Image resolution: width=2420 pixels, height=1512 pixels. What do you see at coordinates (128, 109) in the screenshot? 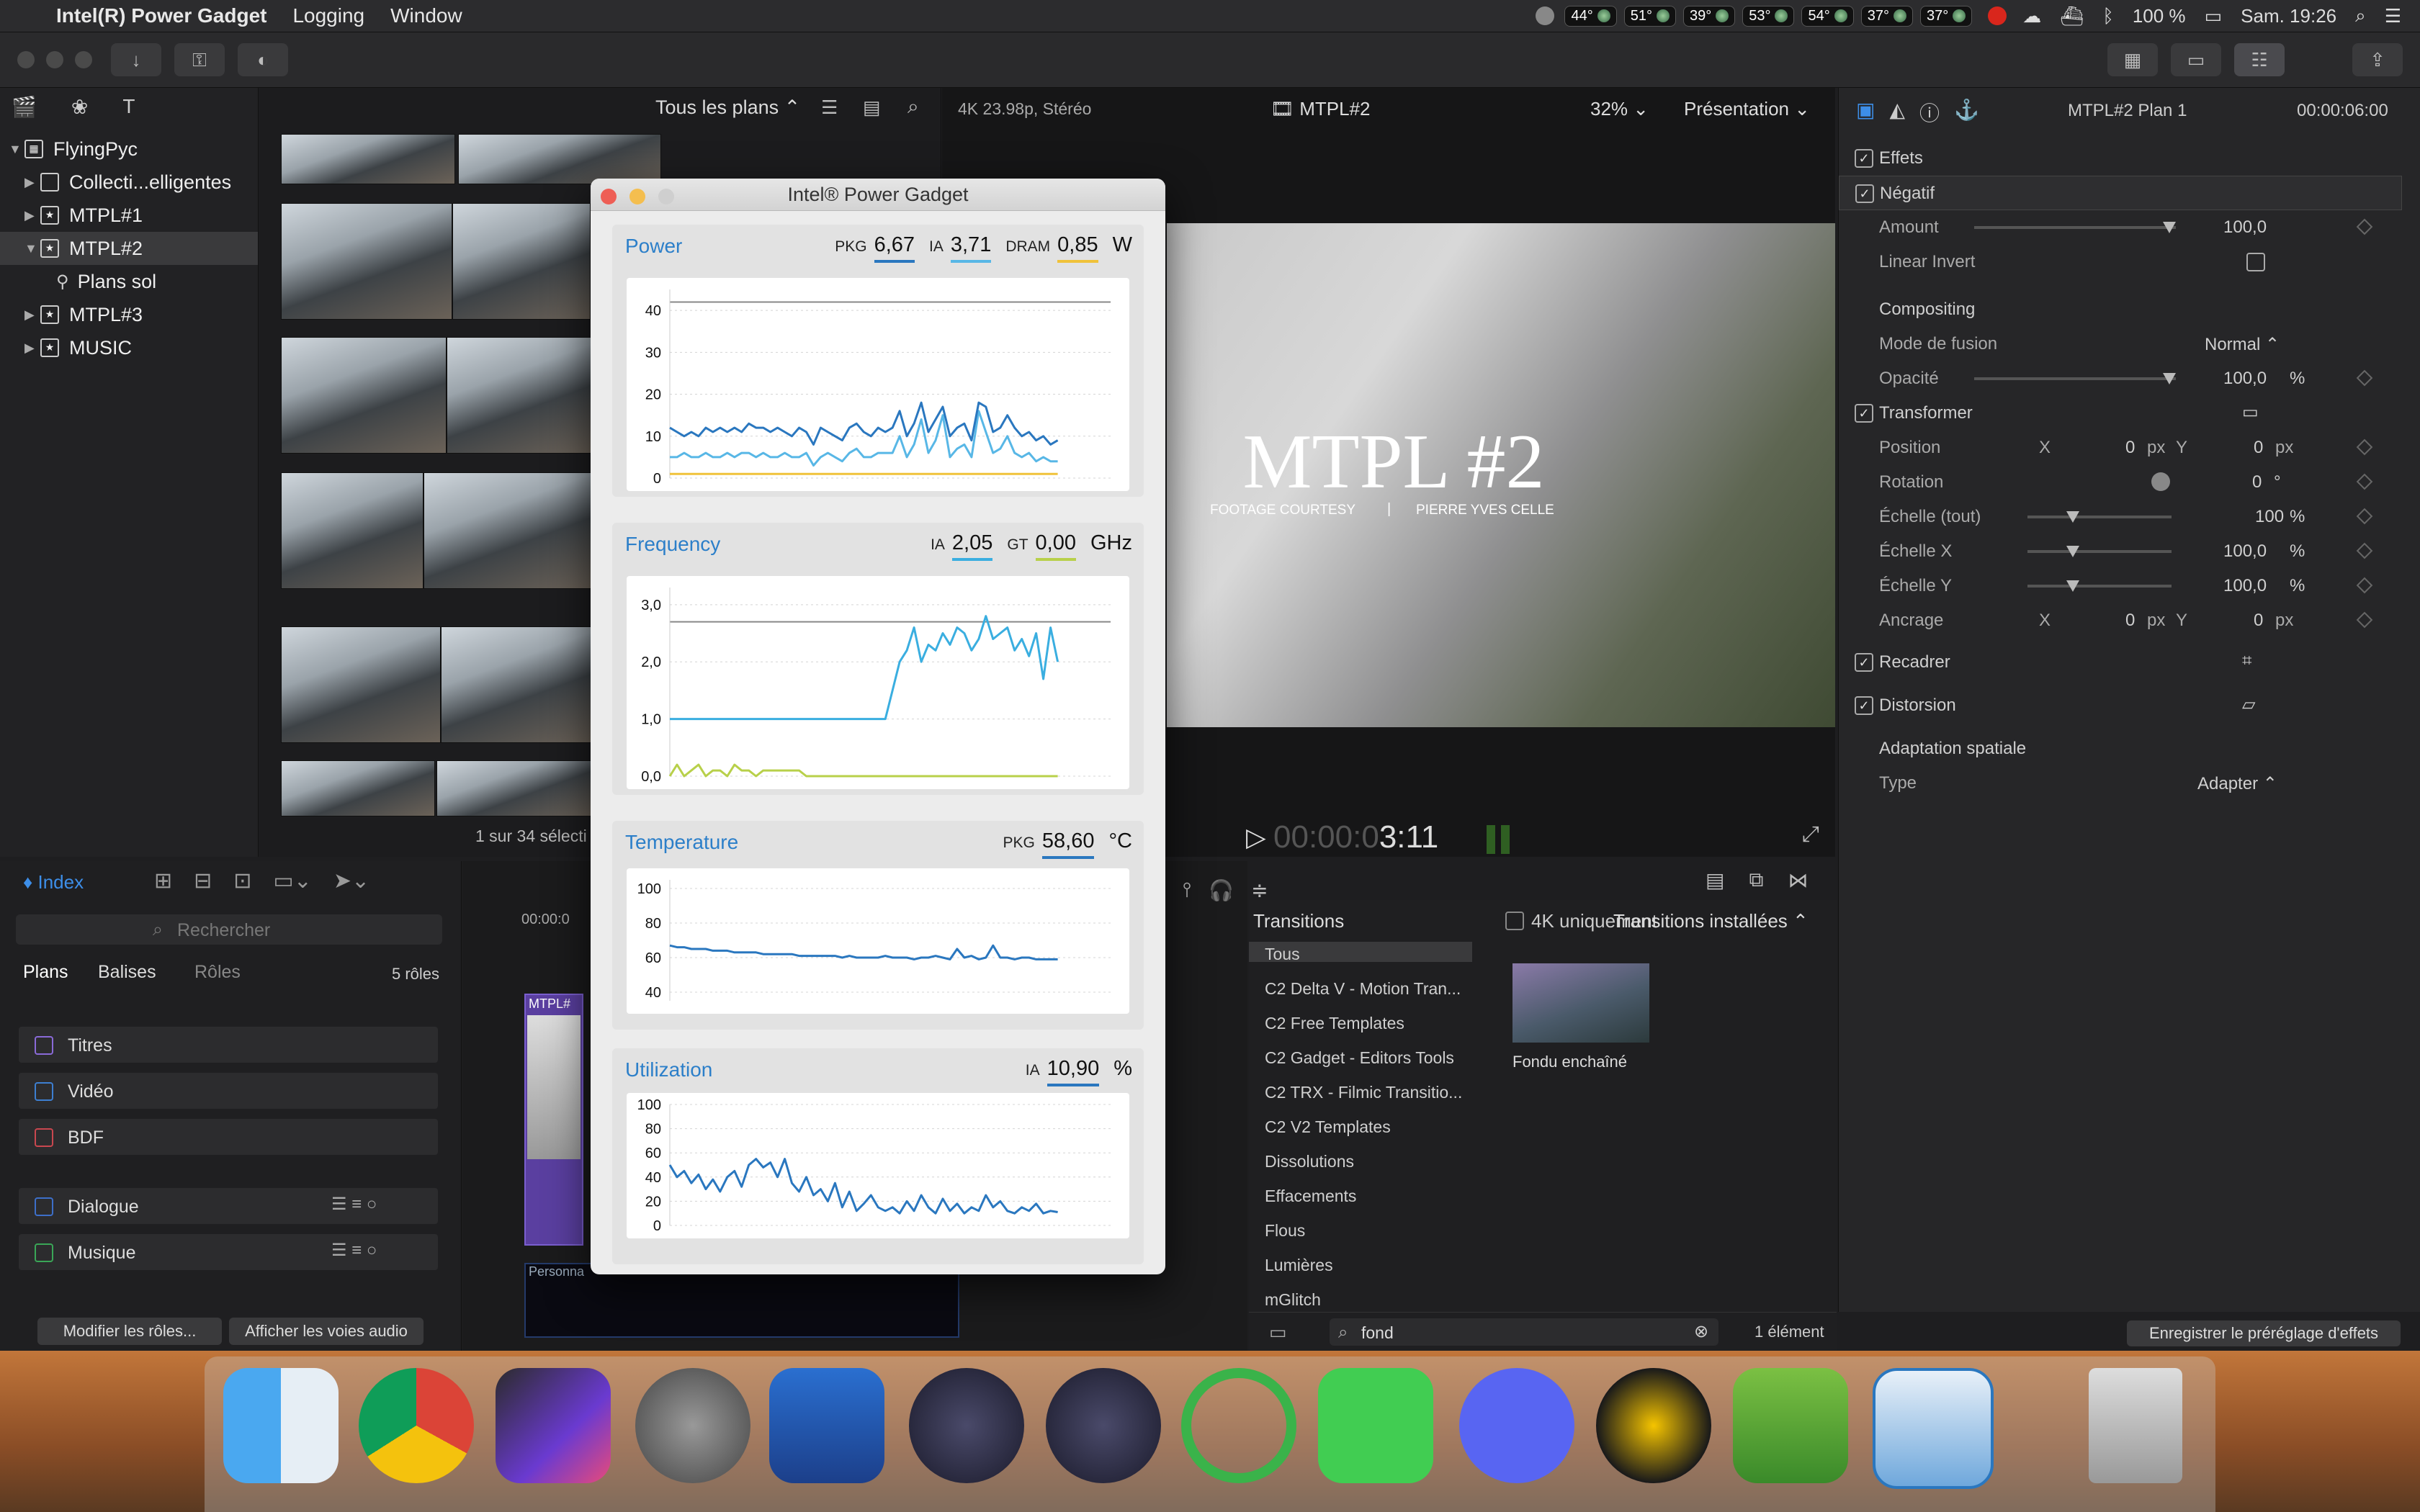
I see `titles-icon: T` at bounding box center [128, 109].